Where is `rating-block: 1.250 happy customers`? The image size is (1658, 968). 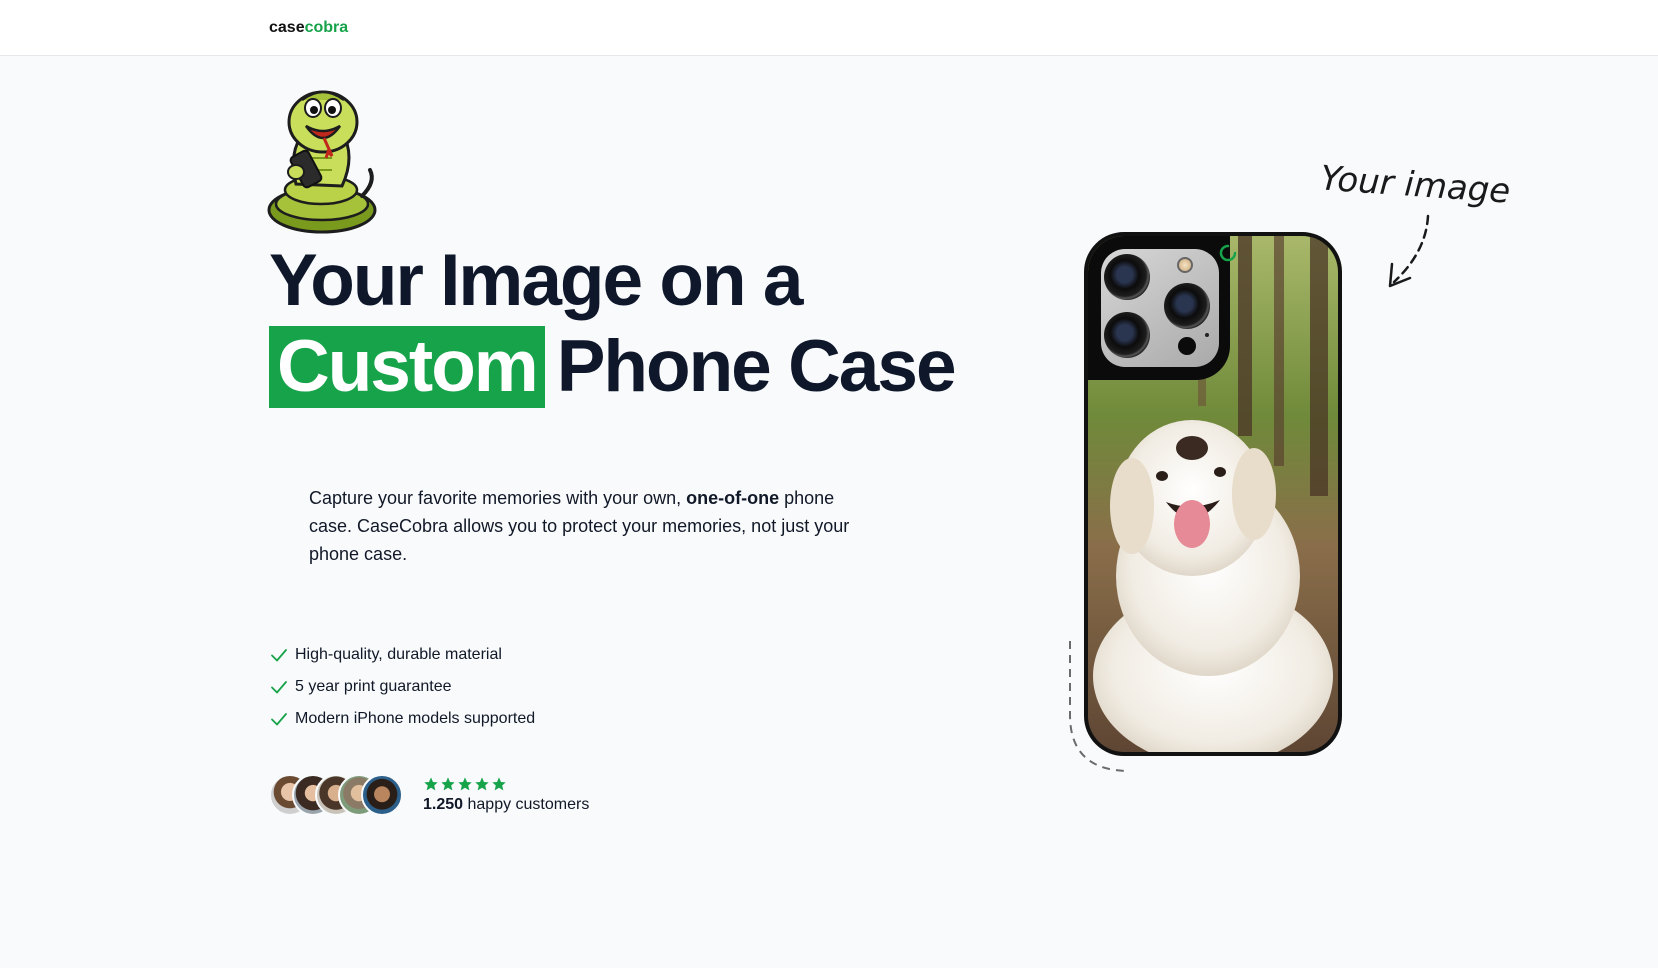 rating-block: 1.250 happy customers is located at coordinates (506, 795).